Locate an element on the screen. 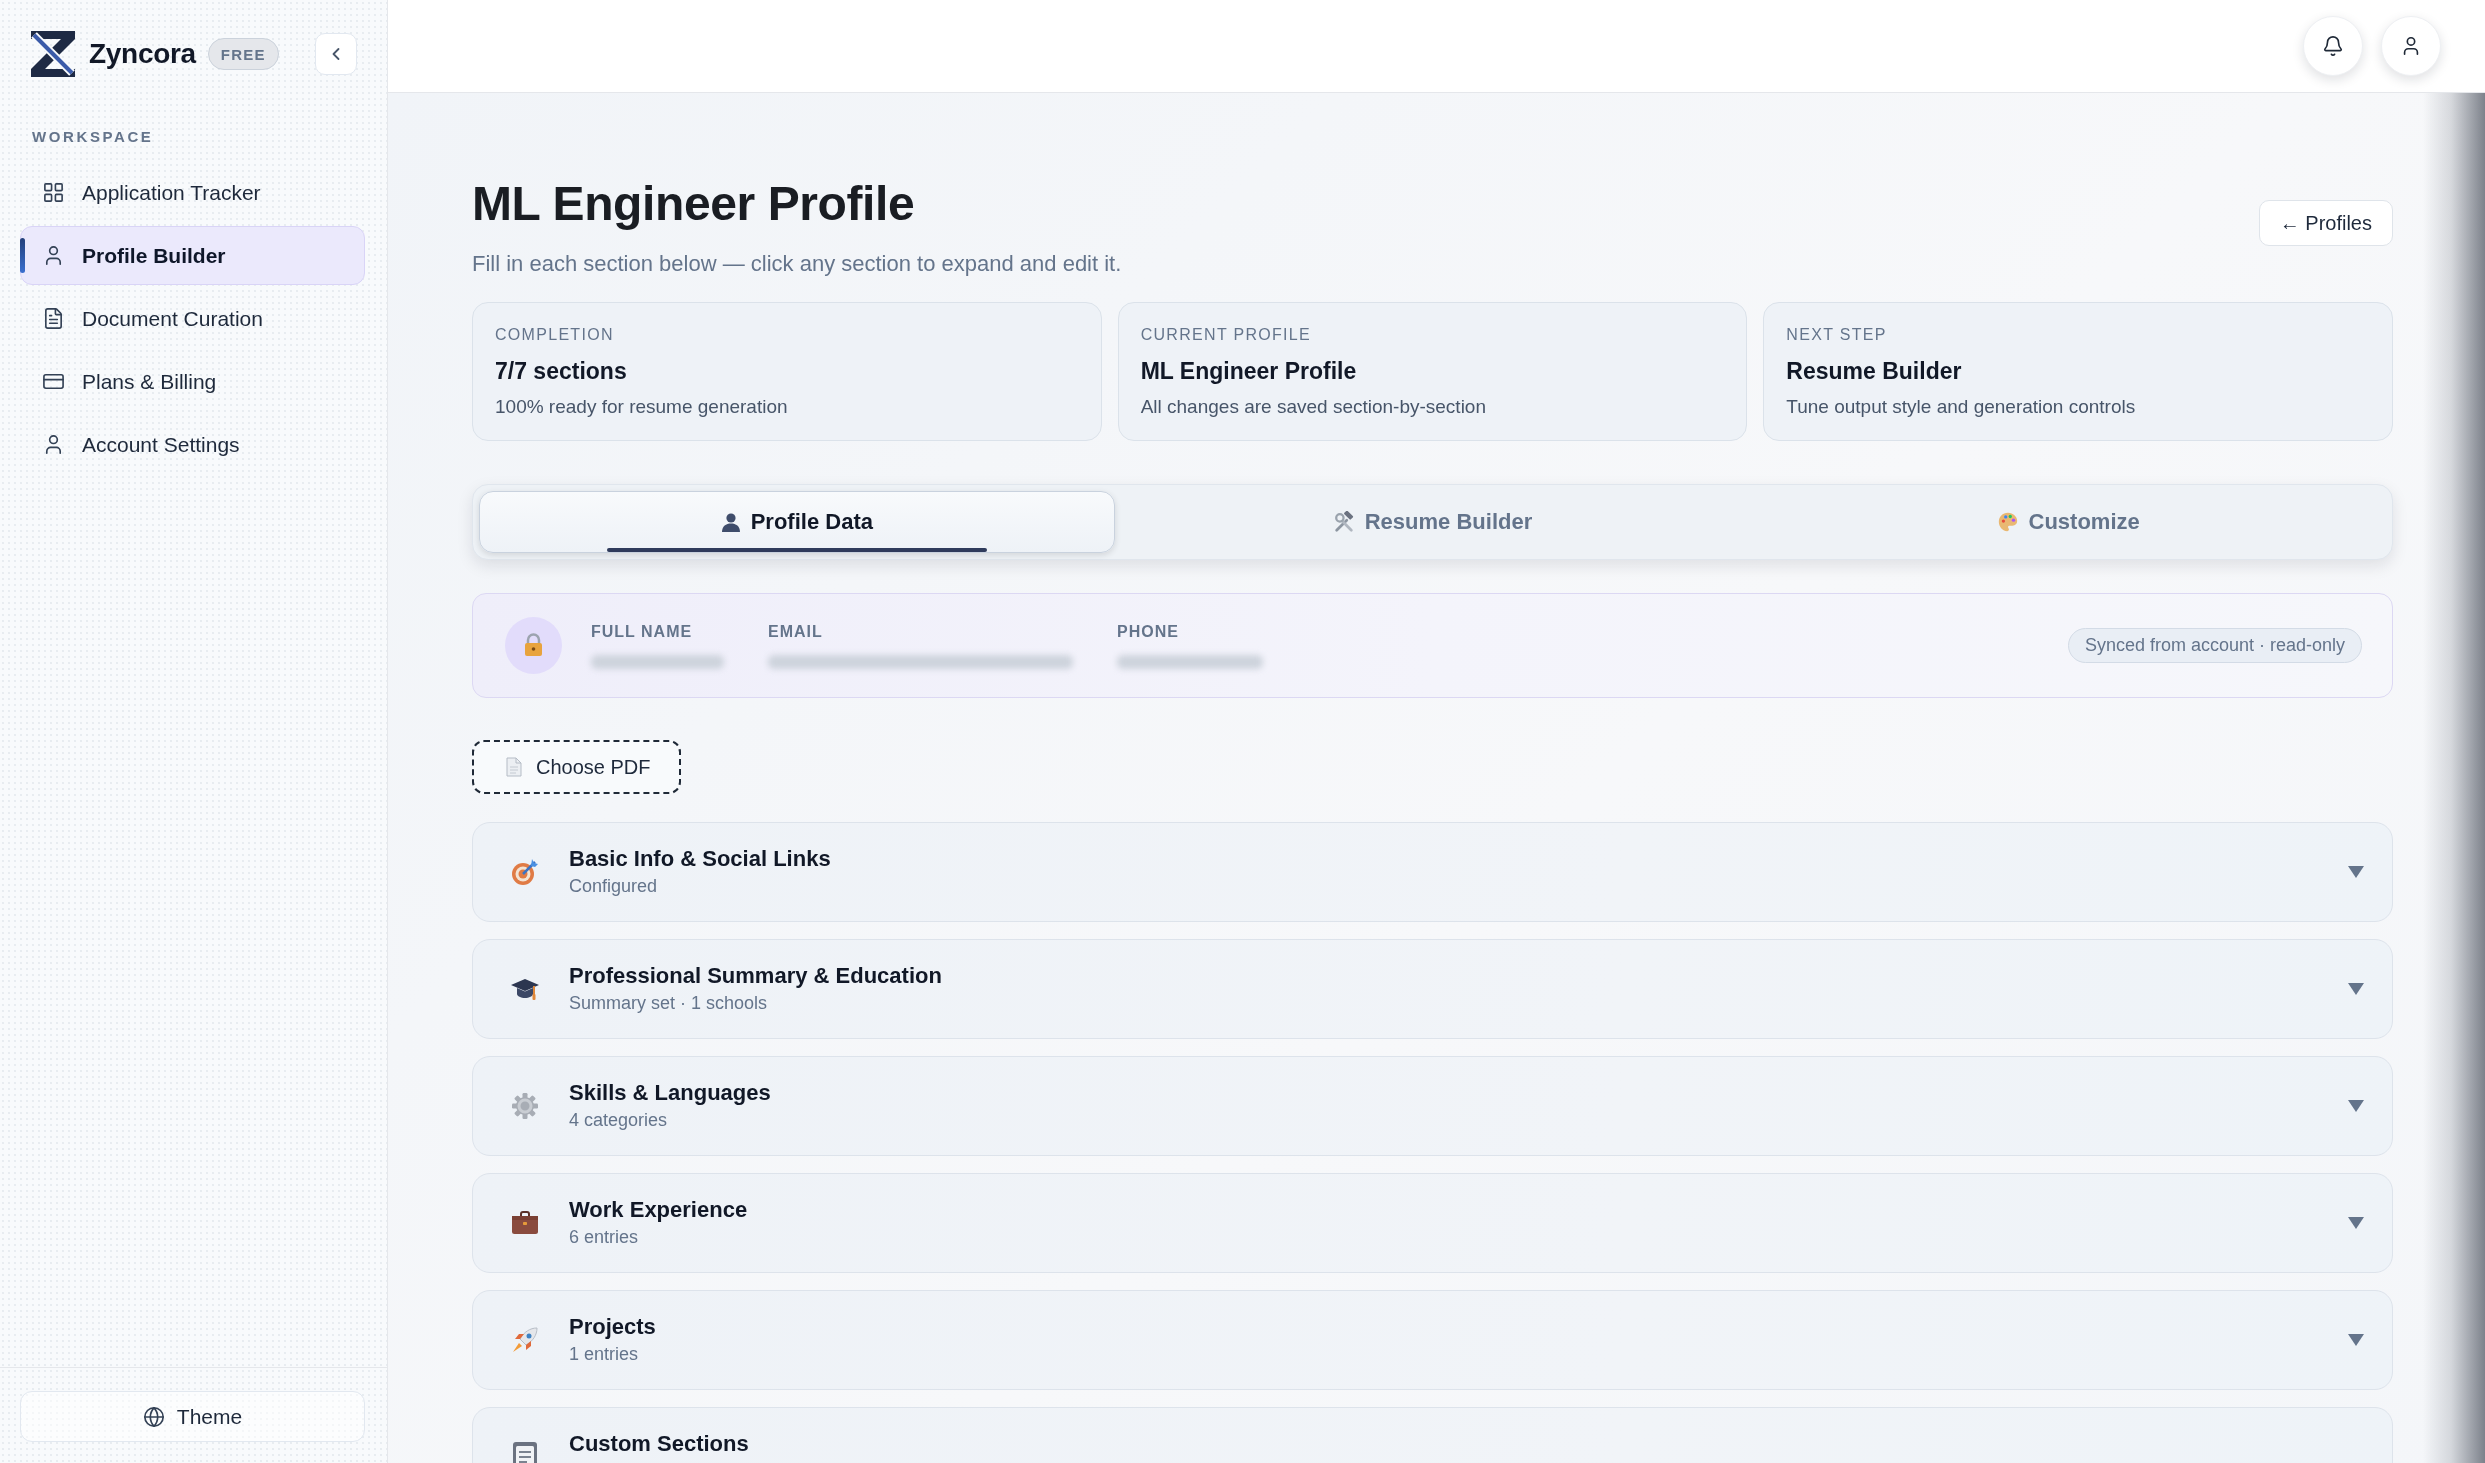 Image resolution: width=2485 pixels, height=1463 pixels. section-header: Professional Summary & Education Summary set · 1 schools is located at coordinates (1432, 989).